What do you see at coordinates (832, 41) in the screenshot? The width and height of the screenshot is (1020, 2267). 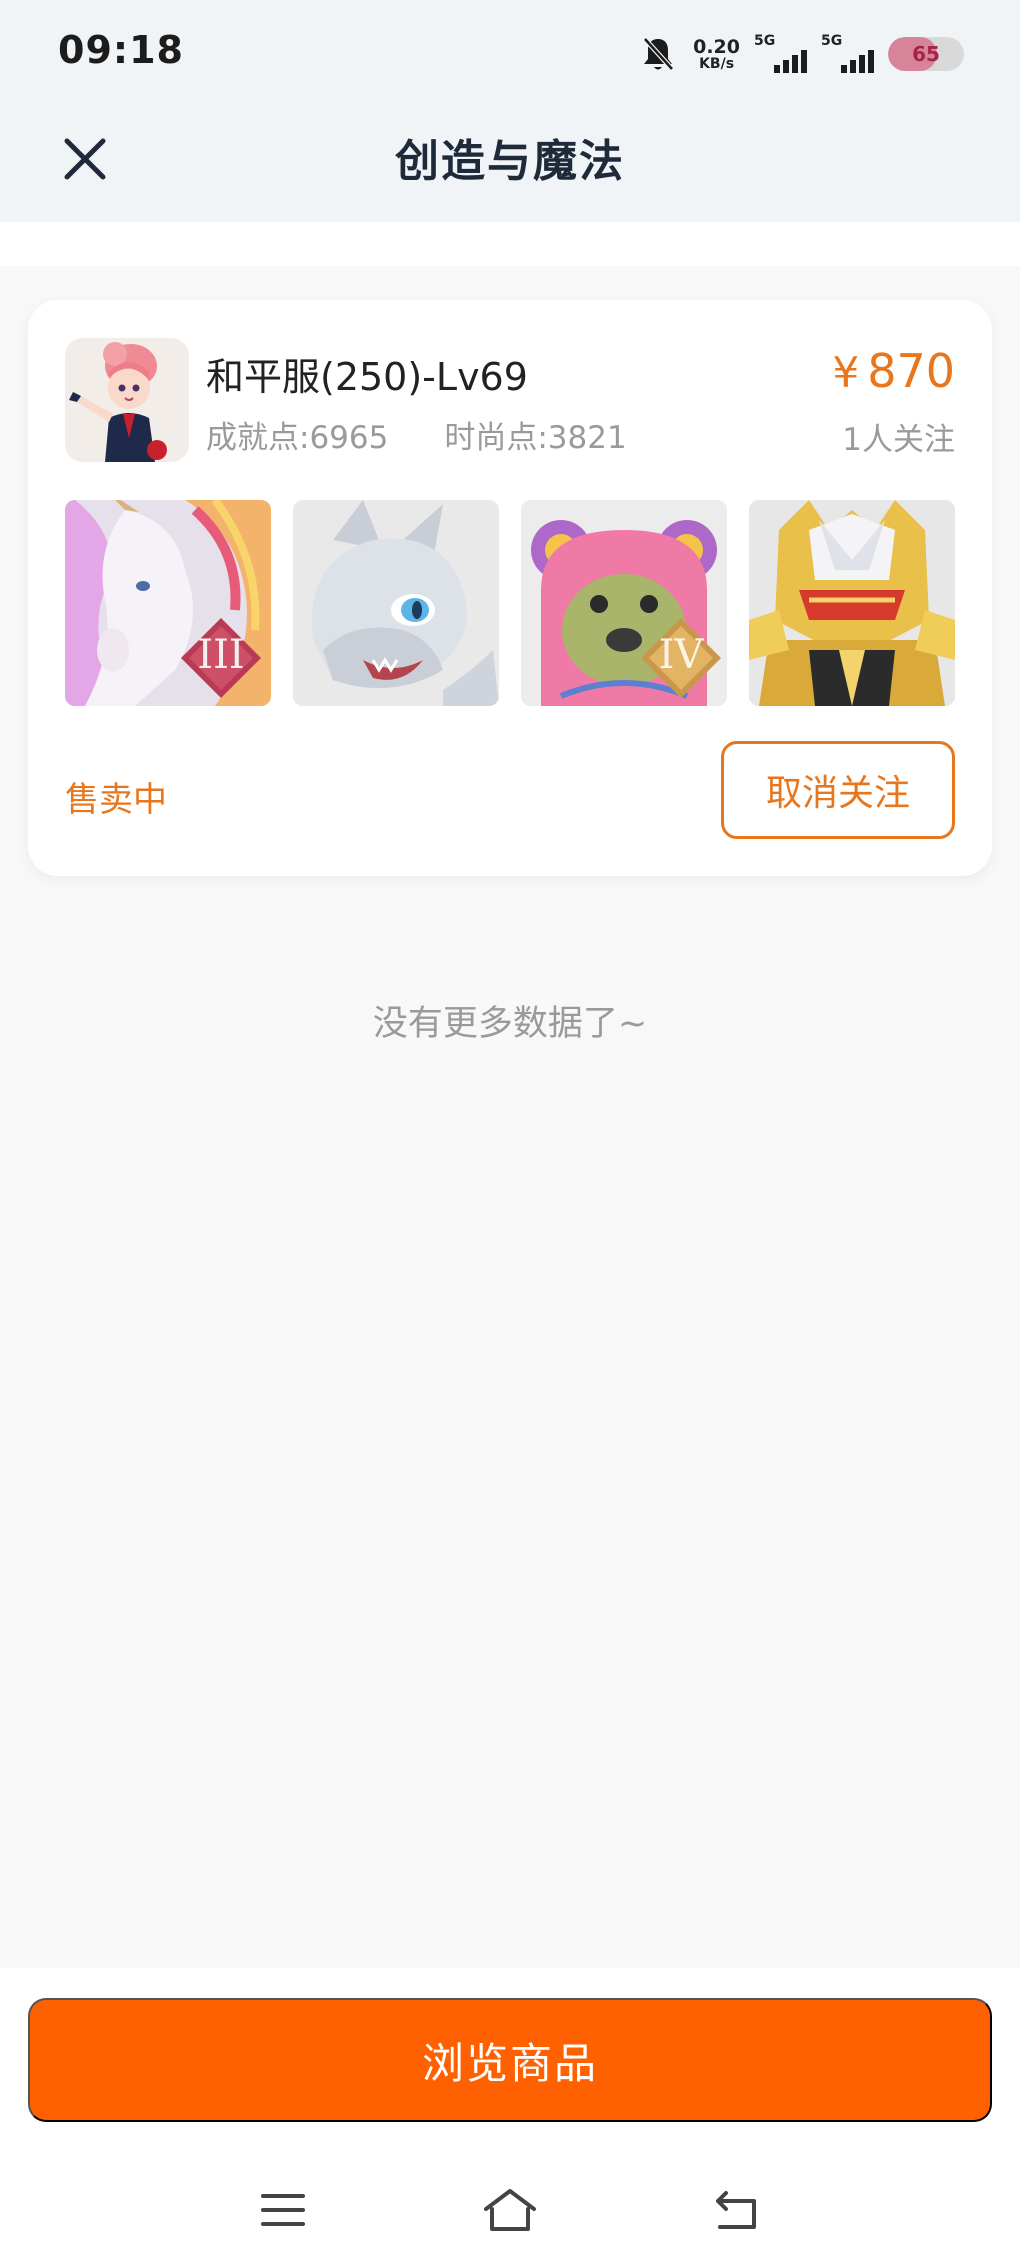 I see `sim2-label: 5G` at bounding box center [832, 41].